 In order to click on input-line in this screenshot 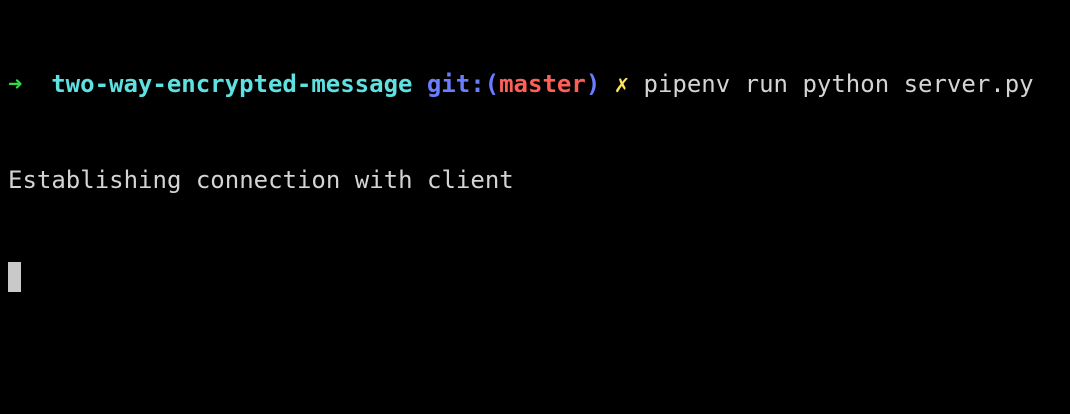, I will do `click(535, 276)`.